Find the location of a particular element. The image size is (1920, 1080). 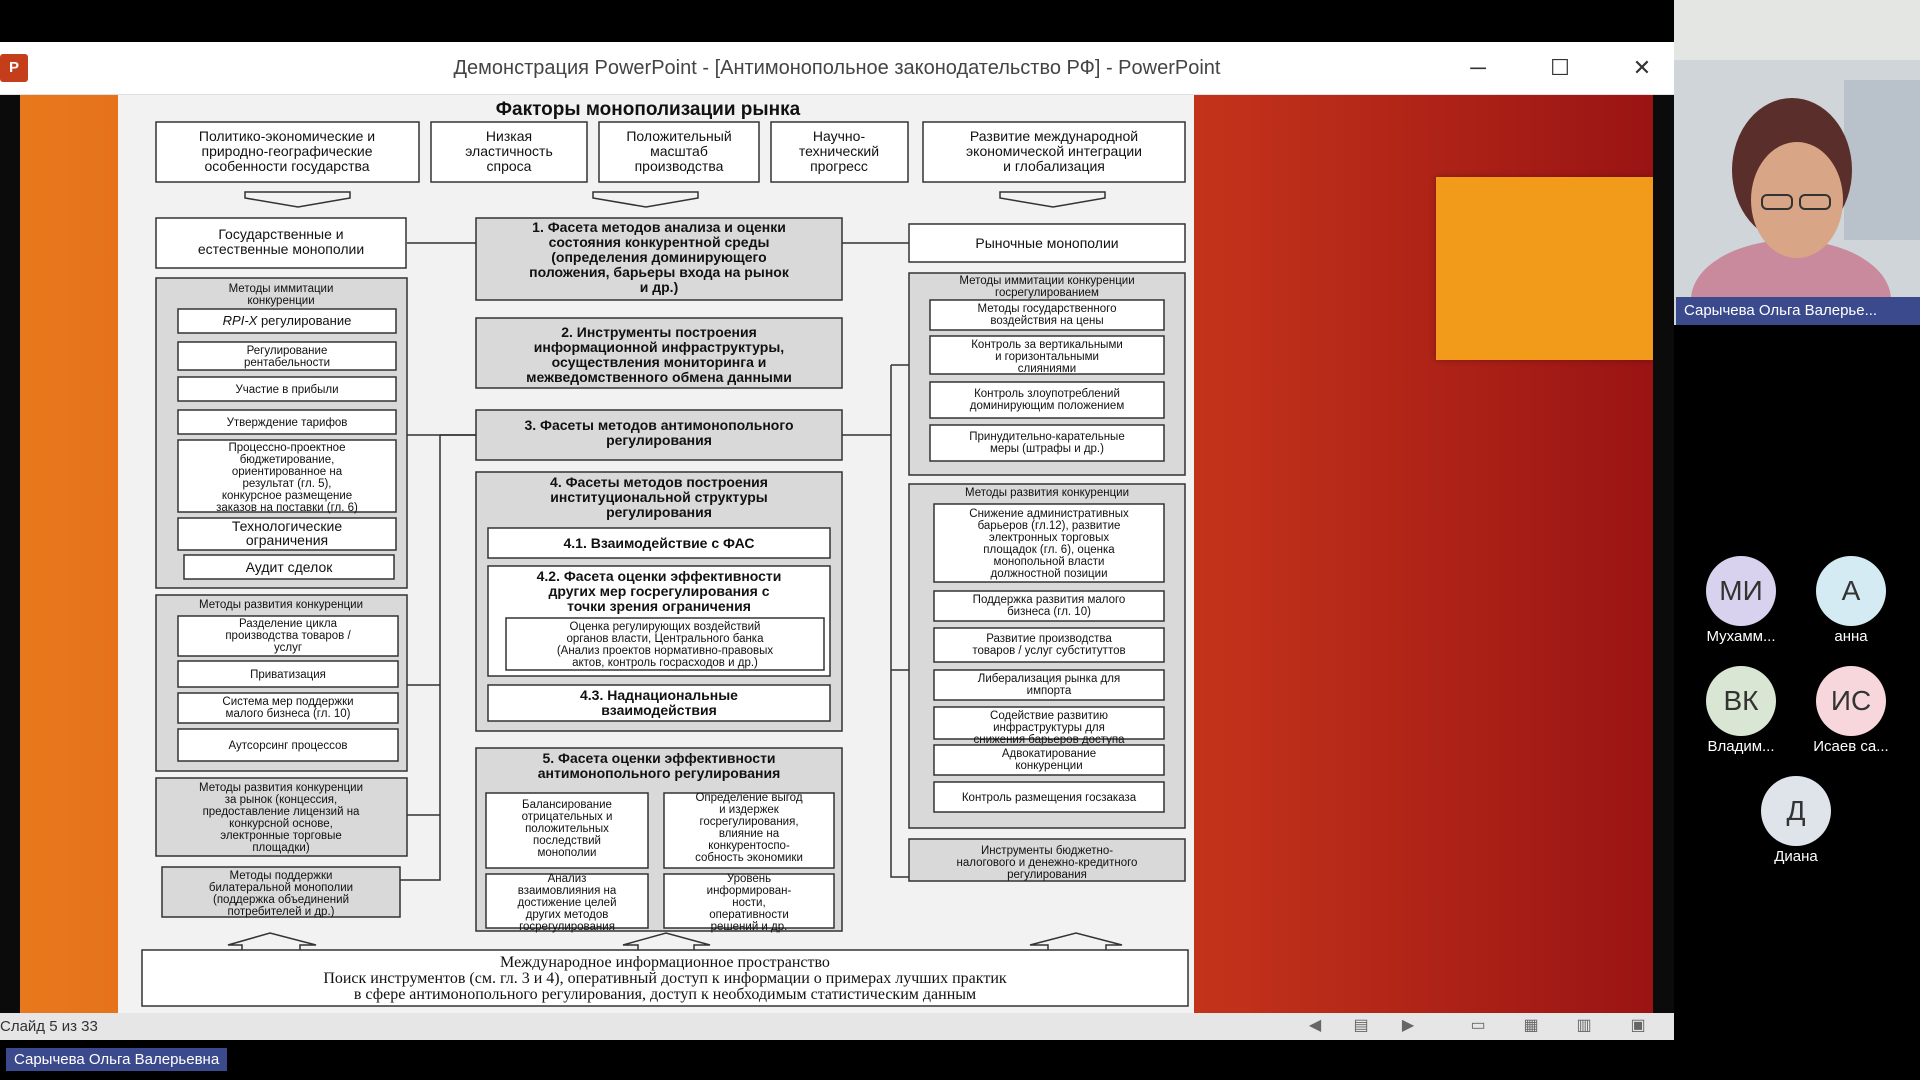

avatar: ИС is located at coordinates (1851, 701).